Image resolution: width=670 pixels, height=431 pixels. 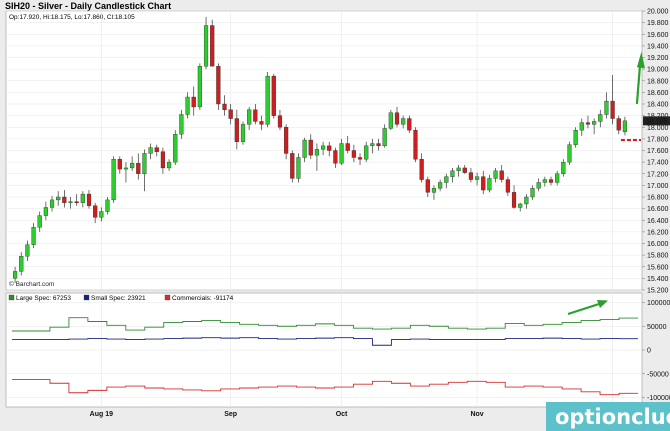 I want to click on price-y-tick-label: 15.600, so click(x=658, y=267).